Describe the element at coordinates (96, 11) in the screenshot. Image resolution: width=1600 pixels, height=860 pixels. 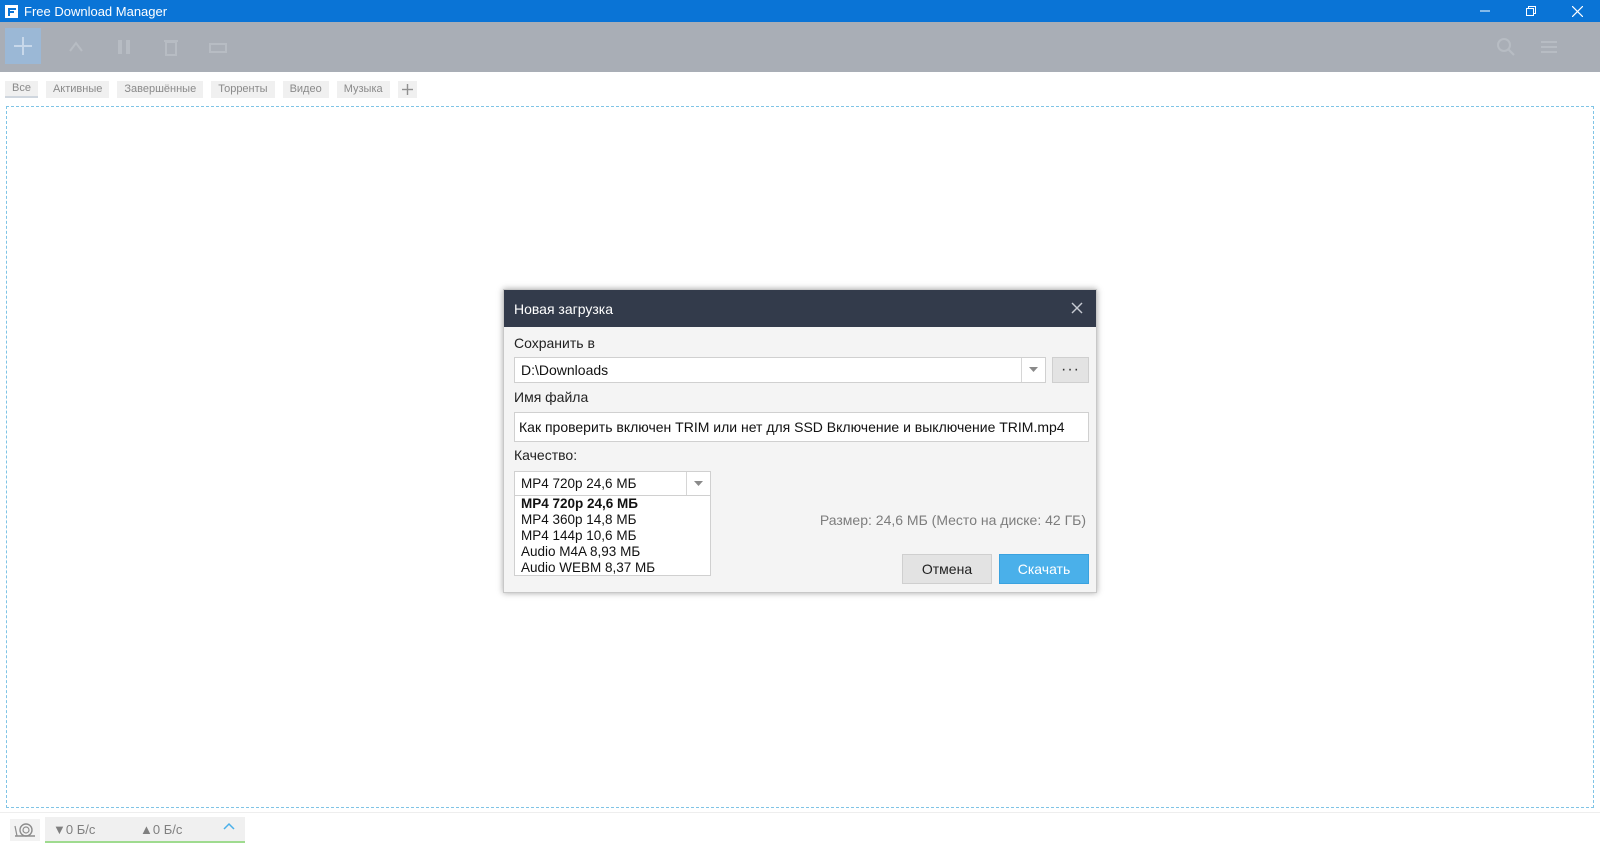
I see `window-title: Free Download Manager` at that location.